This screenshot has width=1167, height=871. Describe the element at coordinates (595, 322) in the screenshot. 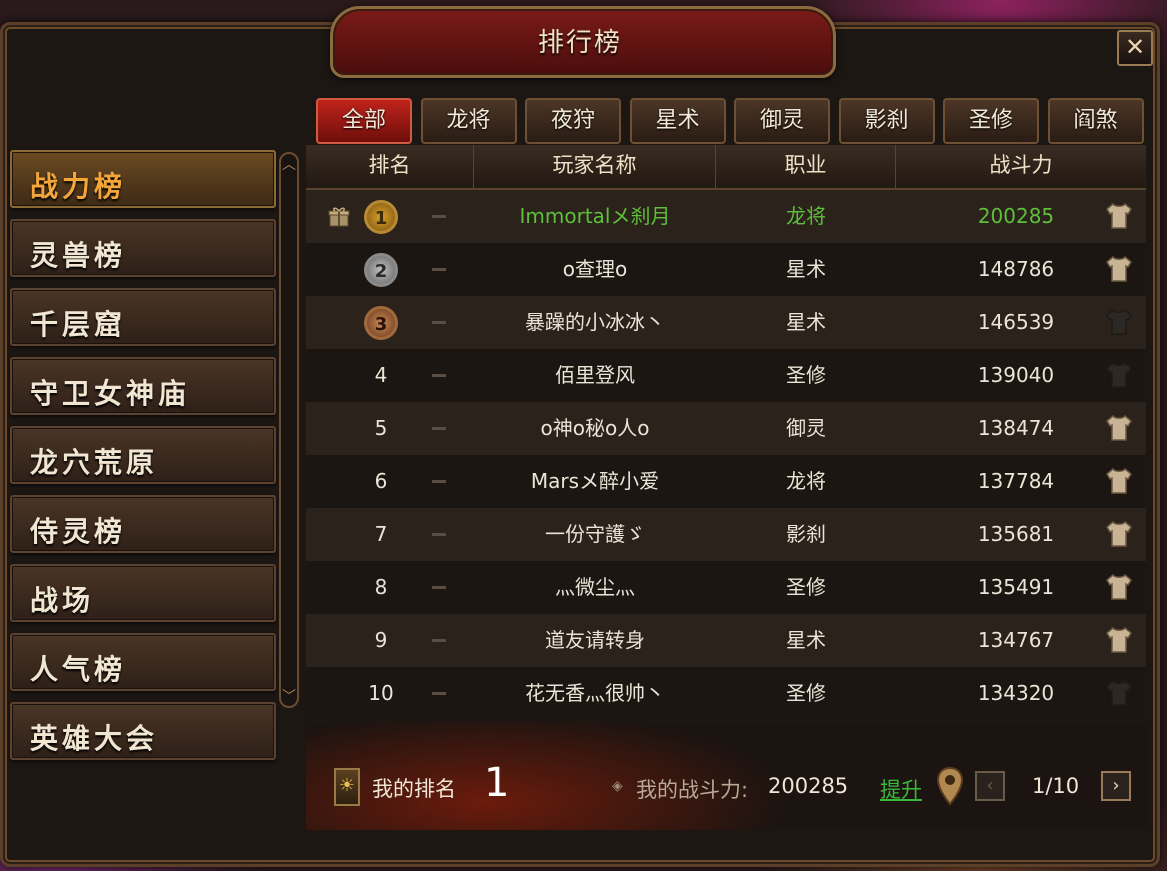

I see `player-name: 暴躁的小冰冰丶` at that location.